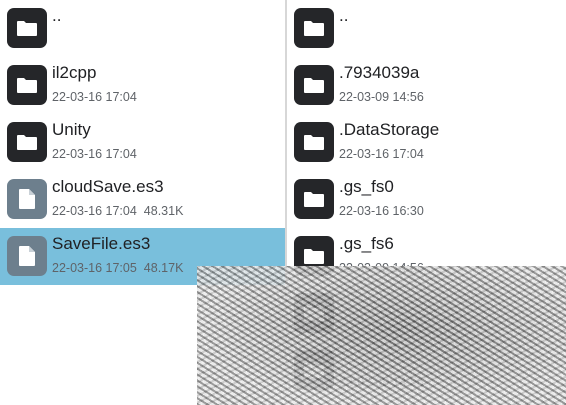  I want to click on item-meta: 22-03-16 17:05 48.17K, so click(117, 268).